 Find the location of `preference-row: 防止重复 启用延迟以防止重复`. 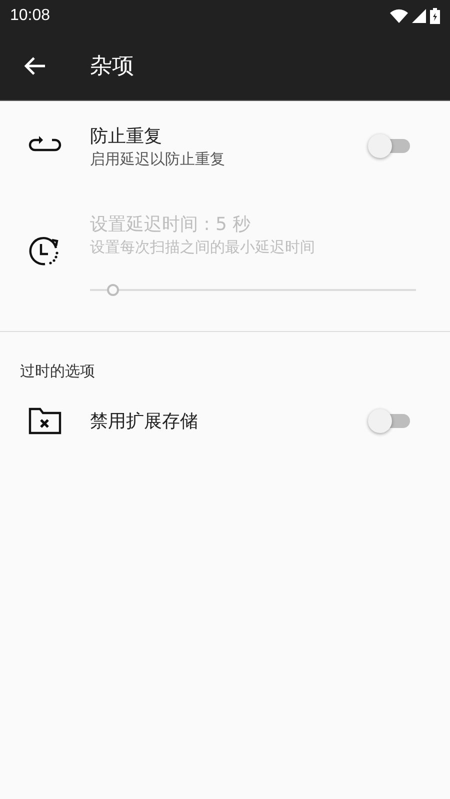

preference-row: 防止重复 启用延迟以防止重复 is located at coordinates (225, 146).